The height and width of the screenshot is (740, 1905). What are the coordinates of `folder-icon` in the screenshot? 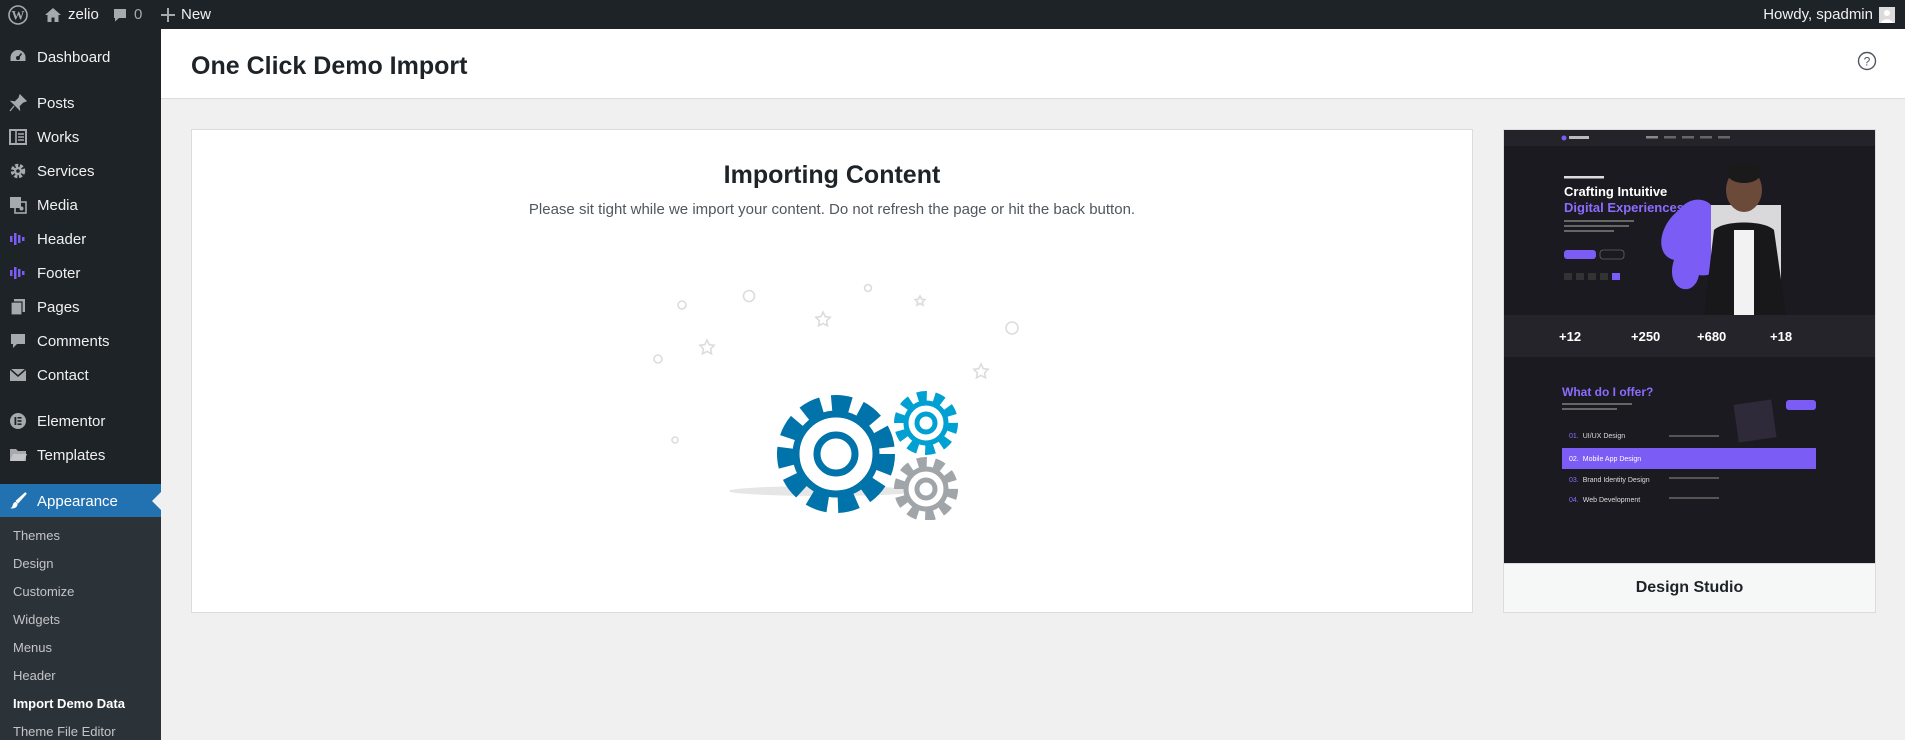 It's located at (18, 455).